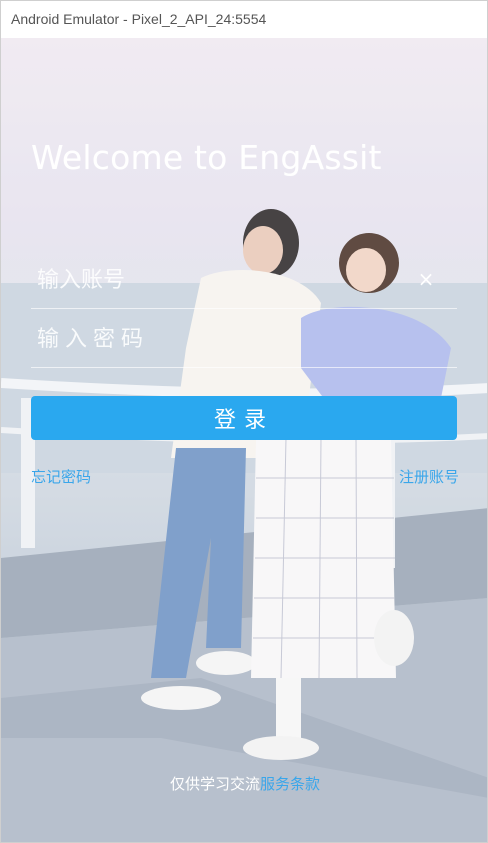 This screenshot has width=488, height=843. What do you see at coordinates (244, 418) in the screenshot?
I see `login-button: 登录` at bounding box center [244, 418].